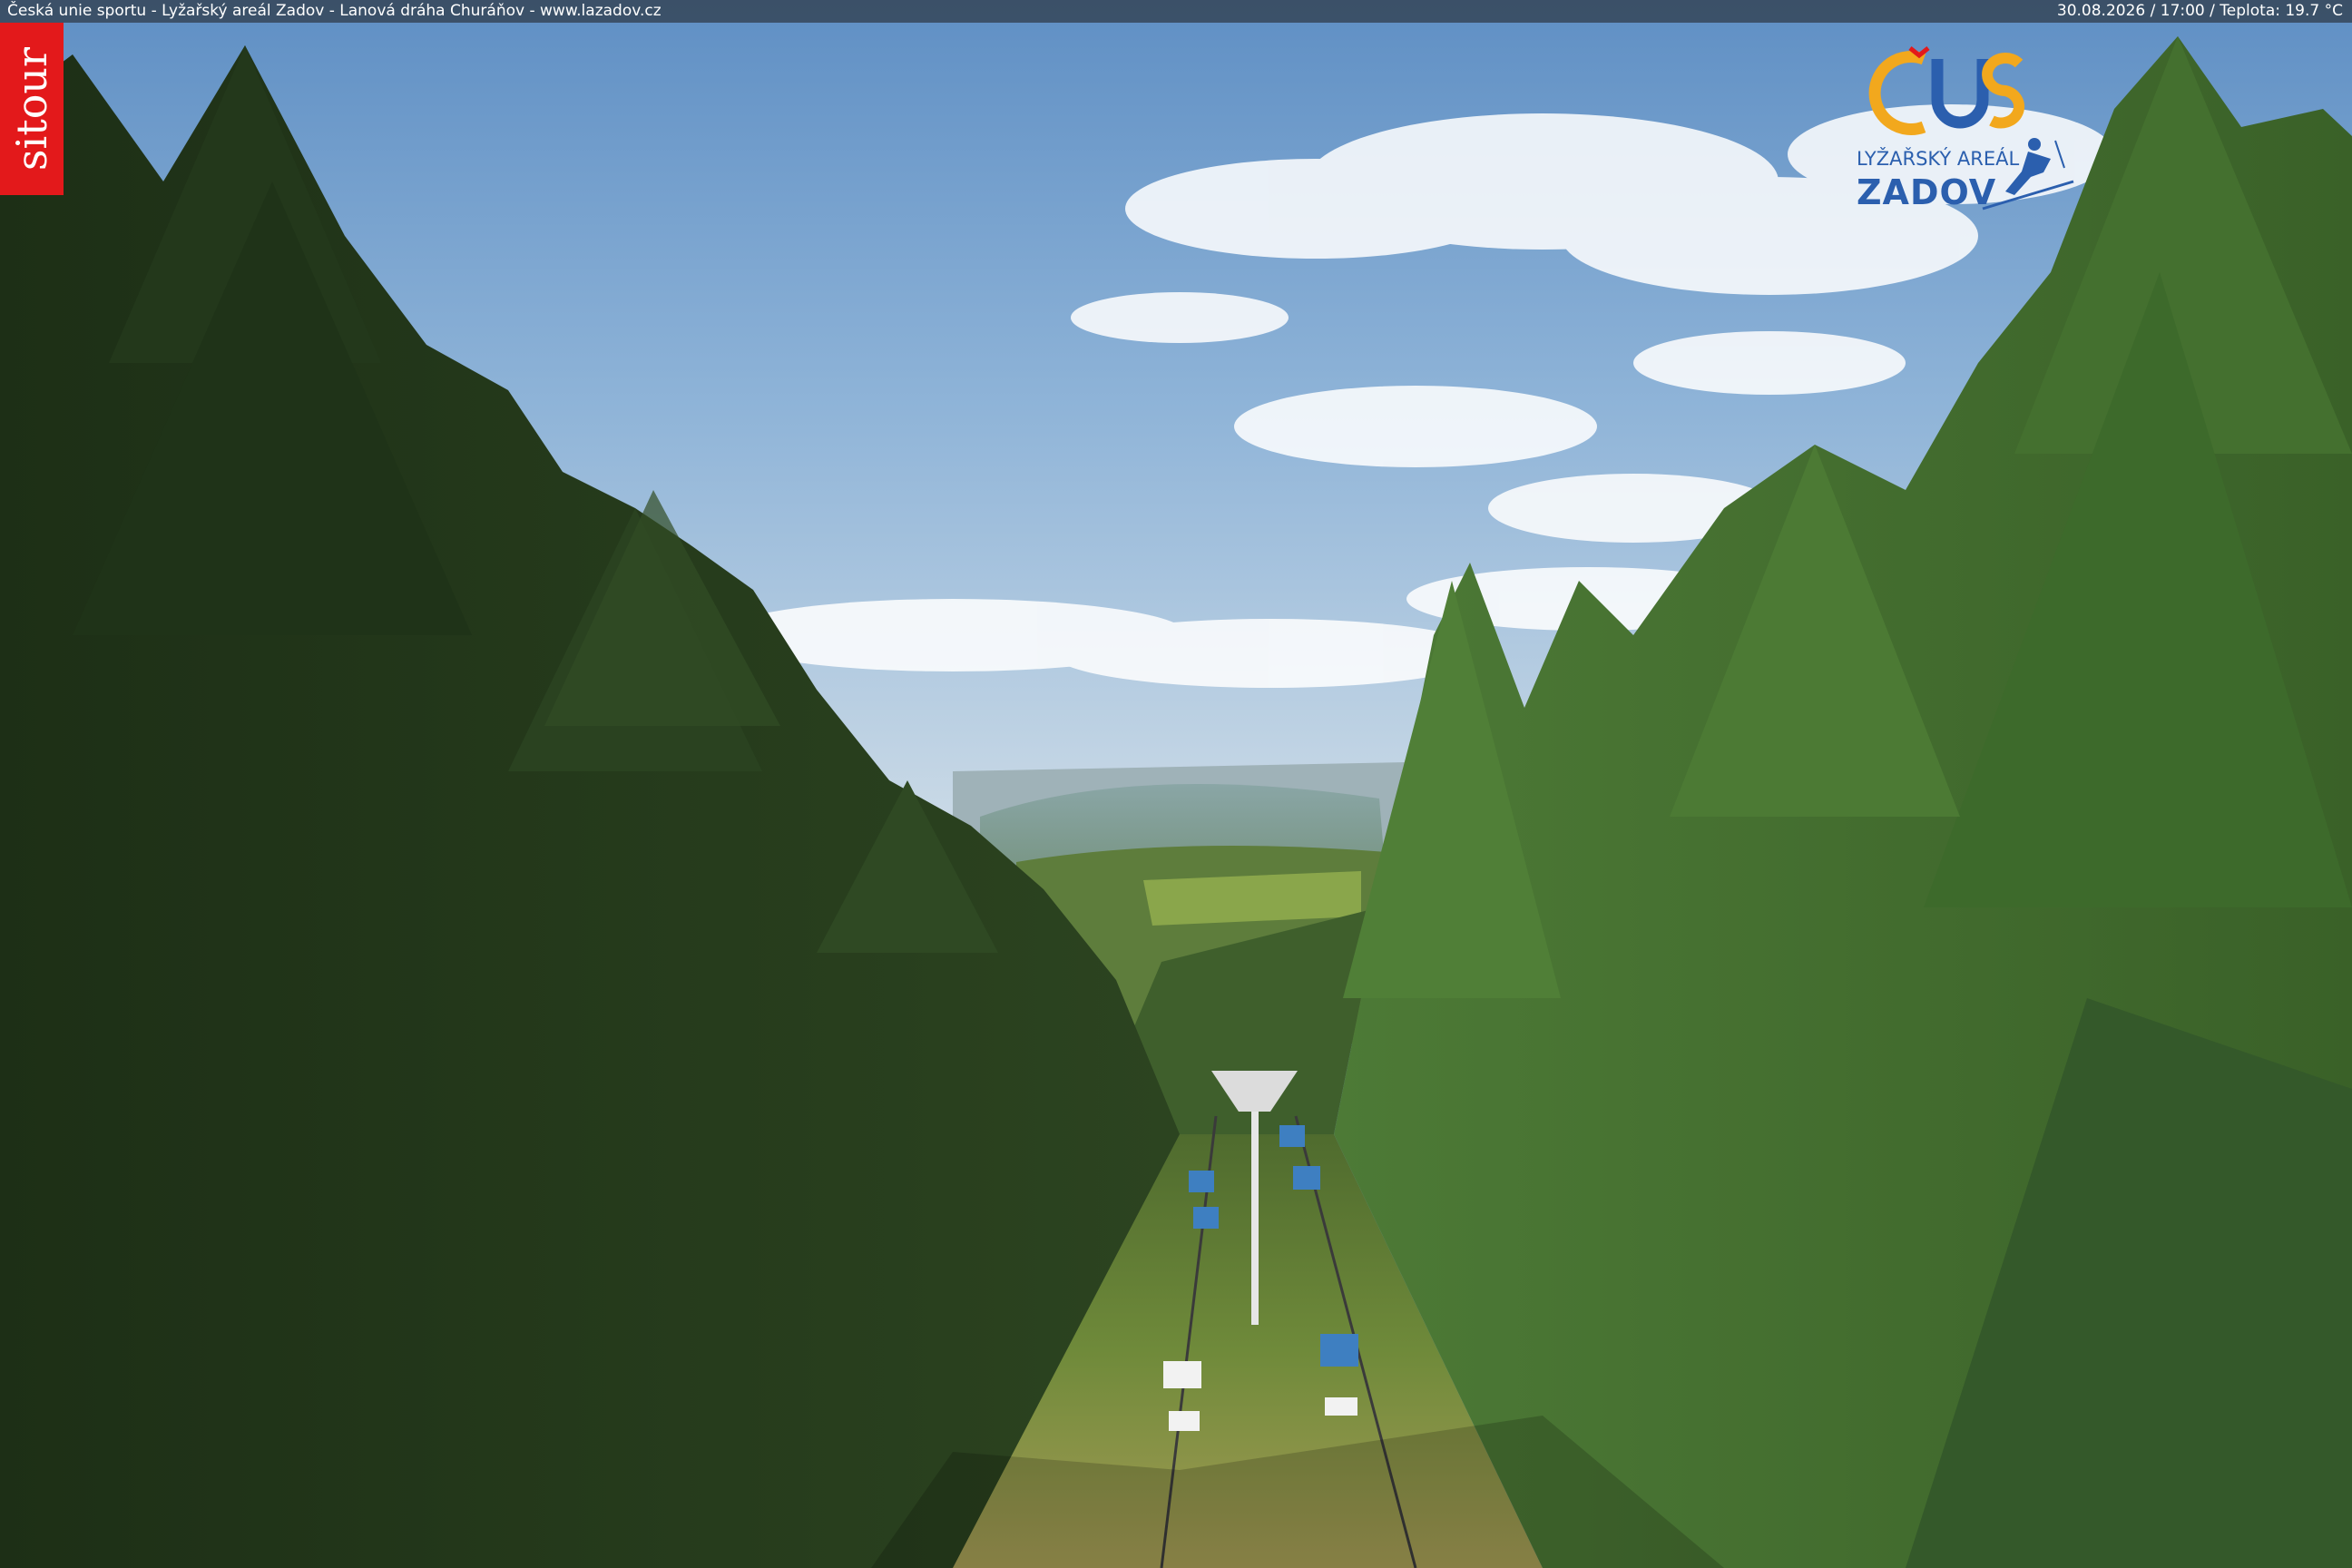 The height and width of the screenshot is (1568, 2352). I want to click on sitour-badge: sitour, so click(32, 109).